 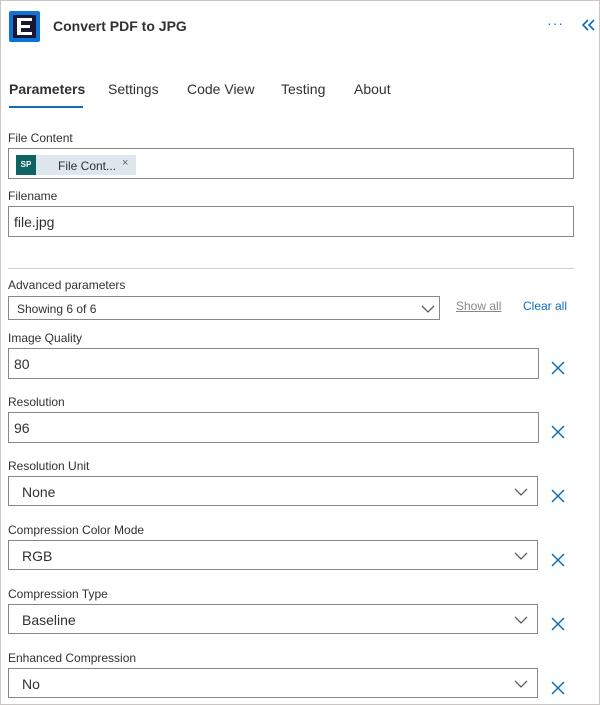 What do you see at coordinates (49, 620) in the screenshot?
I see `compression-type-value: Baseline` at bounding box center [49, 620].